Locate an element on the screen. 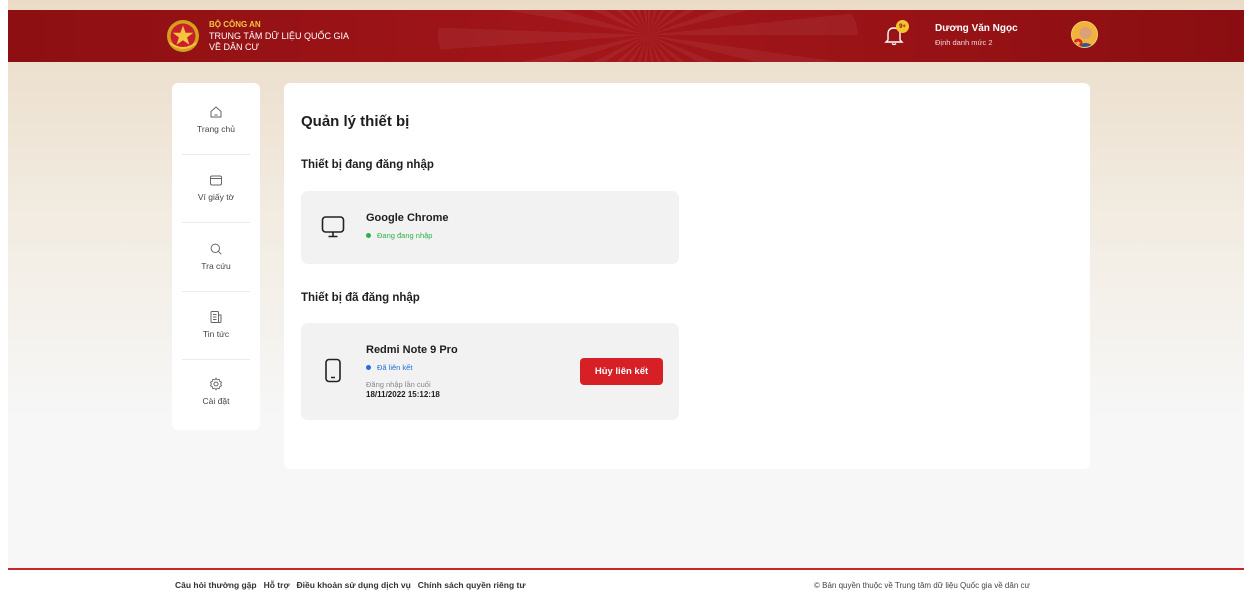 Image resolution: width=1244 pixels, height=595 pixels. user-name: Dương Văn Ngọc is located at coordinates (976, 28).